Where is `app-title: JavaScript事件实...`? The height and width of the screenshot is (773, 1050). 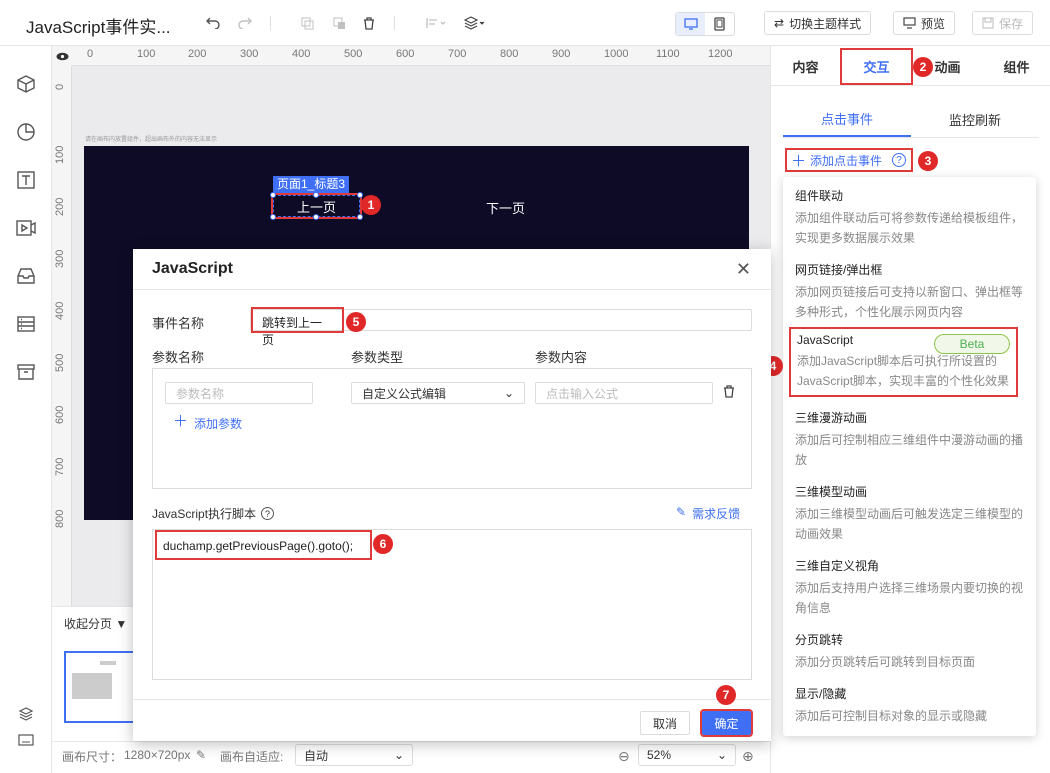
app-title: JavaScript事件实... is located at coordinates (98, 27).